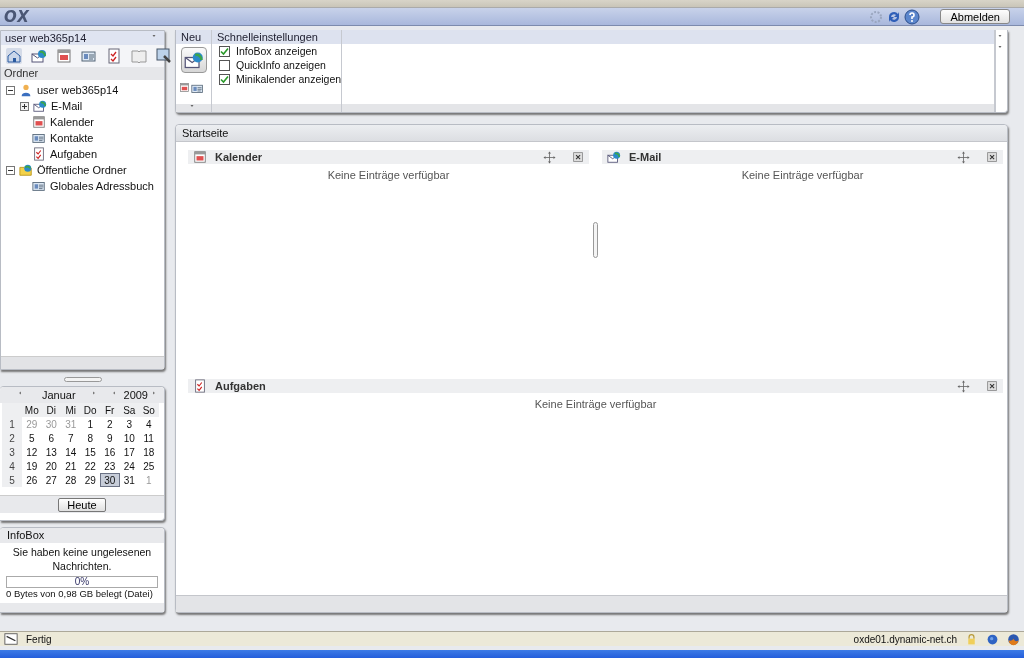  What do you see at coordinates (14, 56) in the screenshot?
I see `home-icon` at bounding box center [14, 56].